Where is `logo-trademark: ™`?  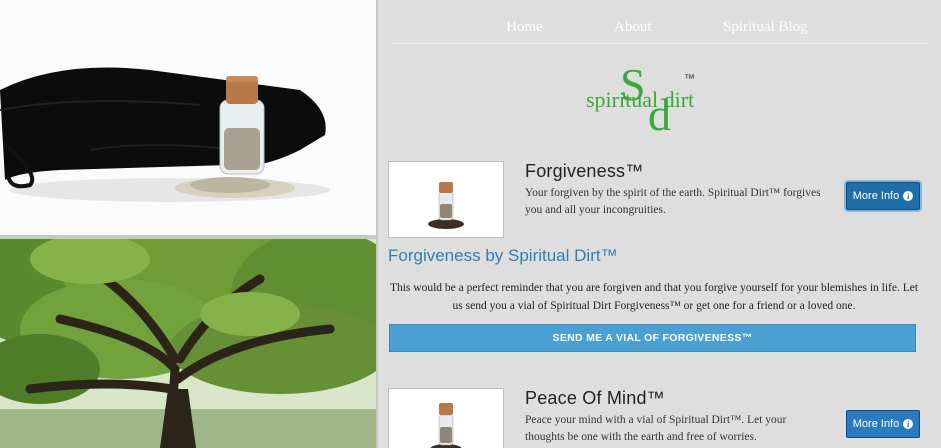
logo-trademark: ™ is located at coordinates (689, 79).